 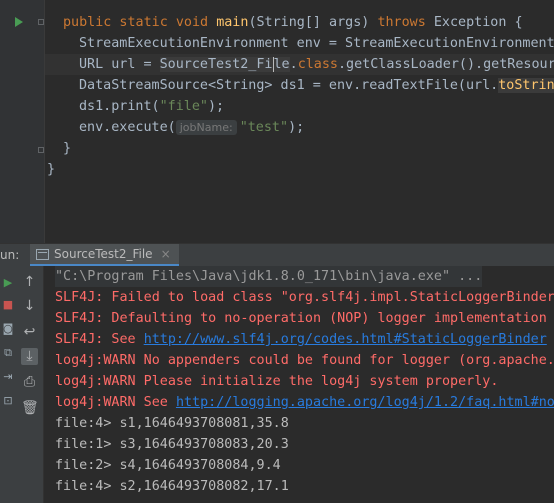 What do you see at coordinates (405, 22) in the screenshot?
I see `code-token: throws` at bounding box center [405, 22].